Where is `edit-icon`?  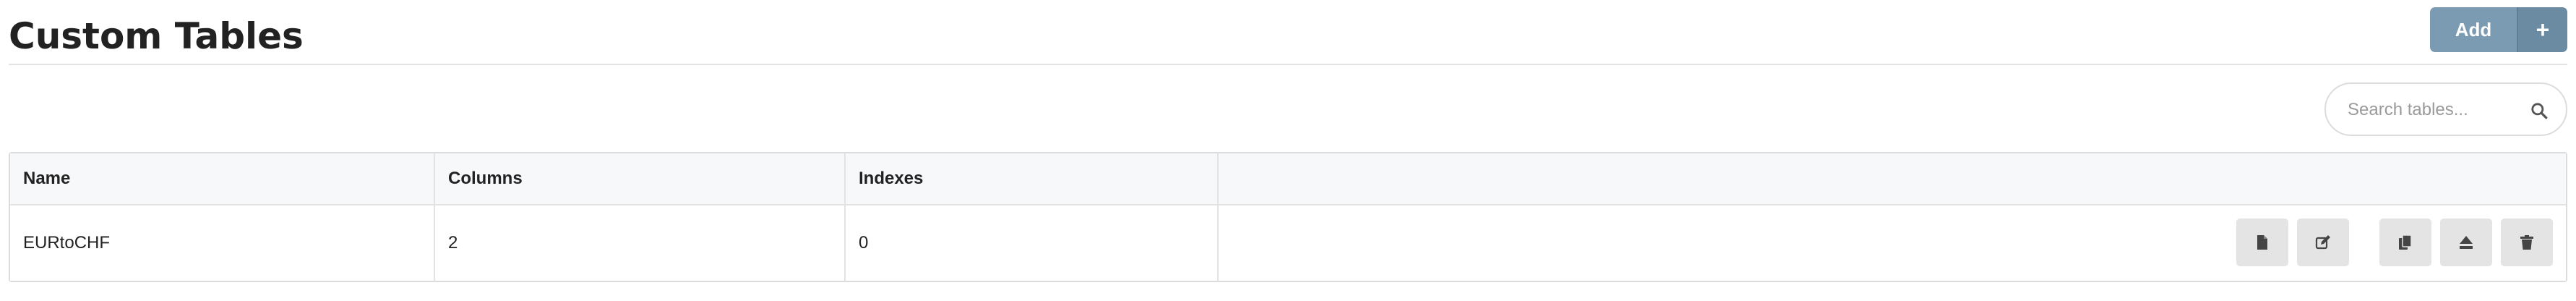
edit-icon is located at coordinates (2322, 242).